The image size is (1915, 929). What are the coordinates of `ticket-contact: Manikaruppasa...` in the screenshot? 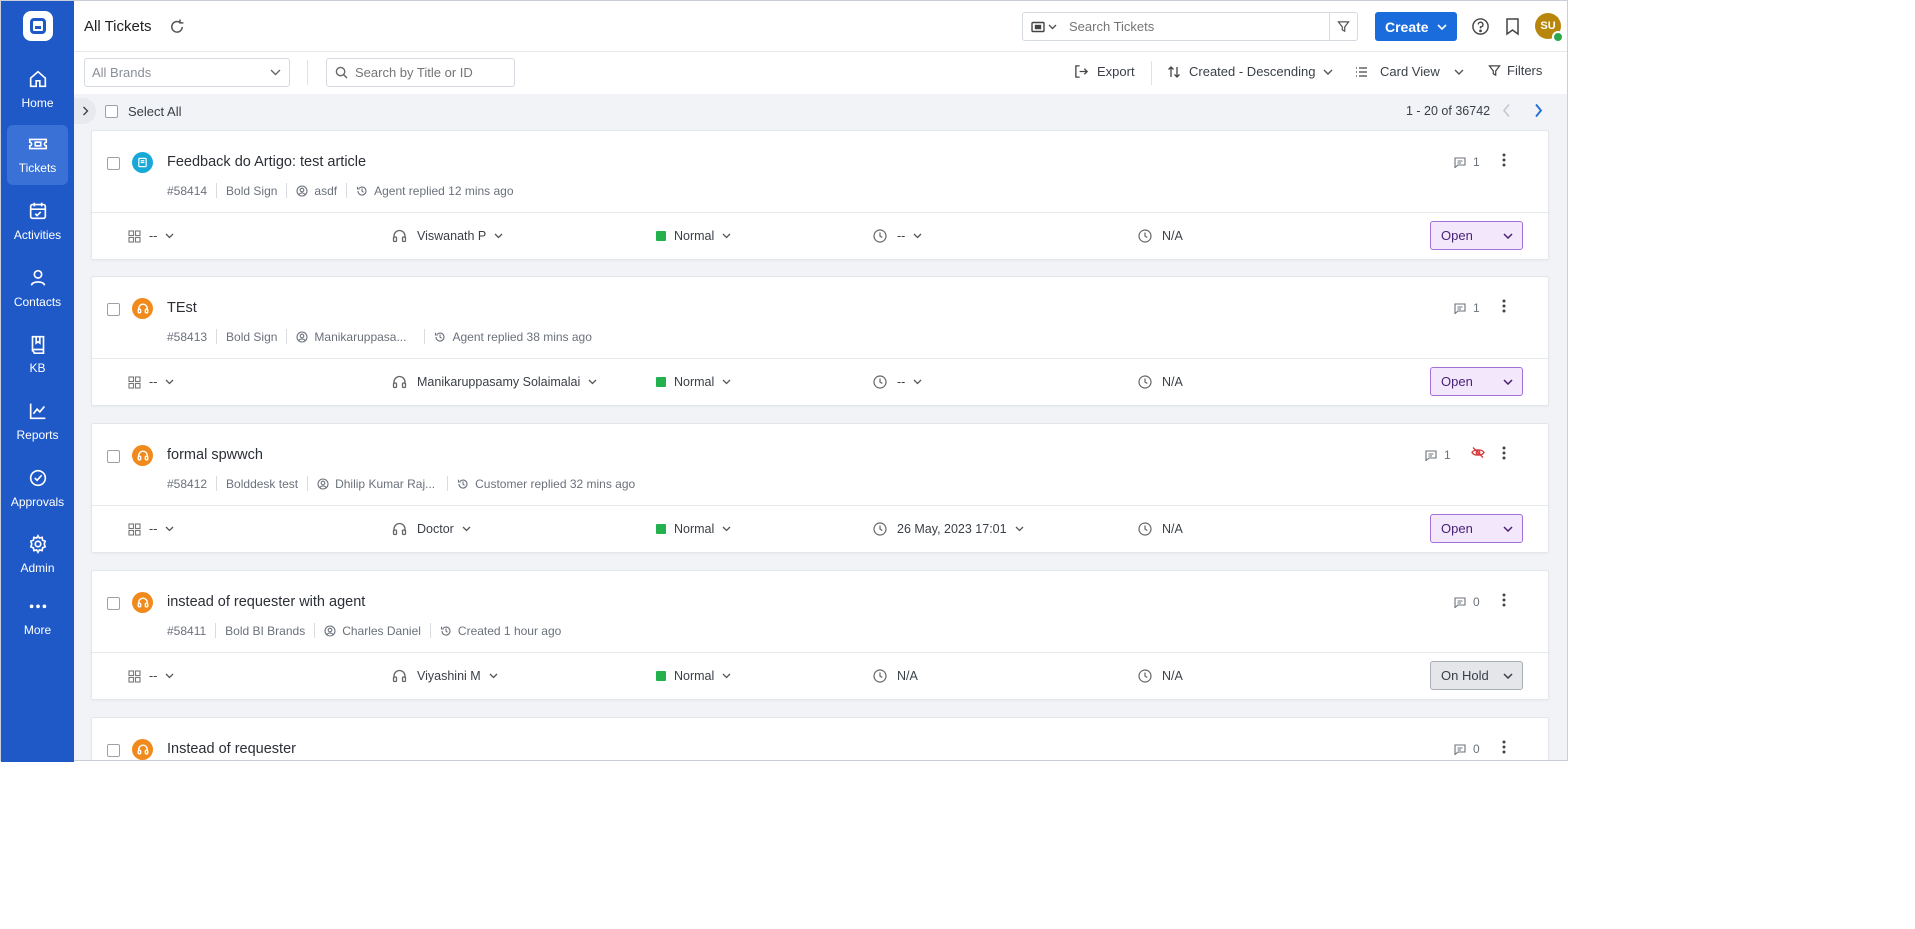 It's located at (360, 337).